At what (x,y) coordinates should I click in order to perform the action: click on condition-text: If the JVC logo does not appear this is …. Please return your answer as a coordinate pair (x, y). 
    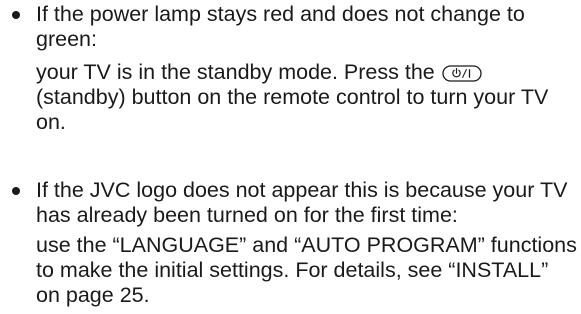
    Looking at the image, I should click on (302, 202).